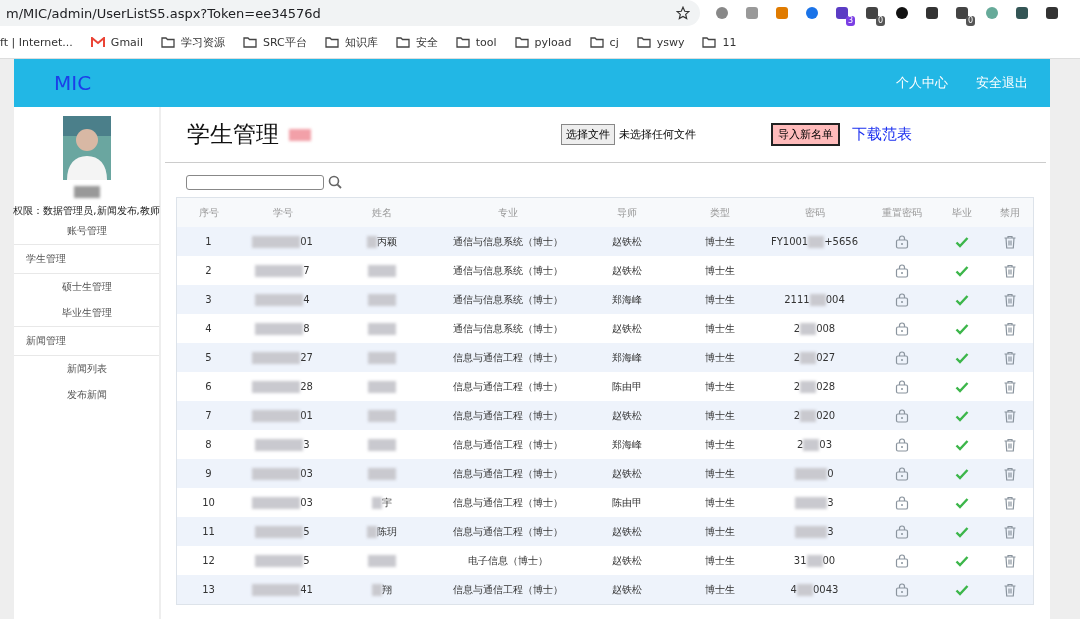 This screenshot has width=1080, height=619. I want to click on column-header: 类型, so click(720, 212).